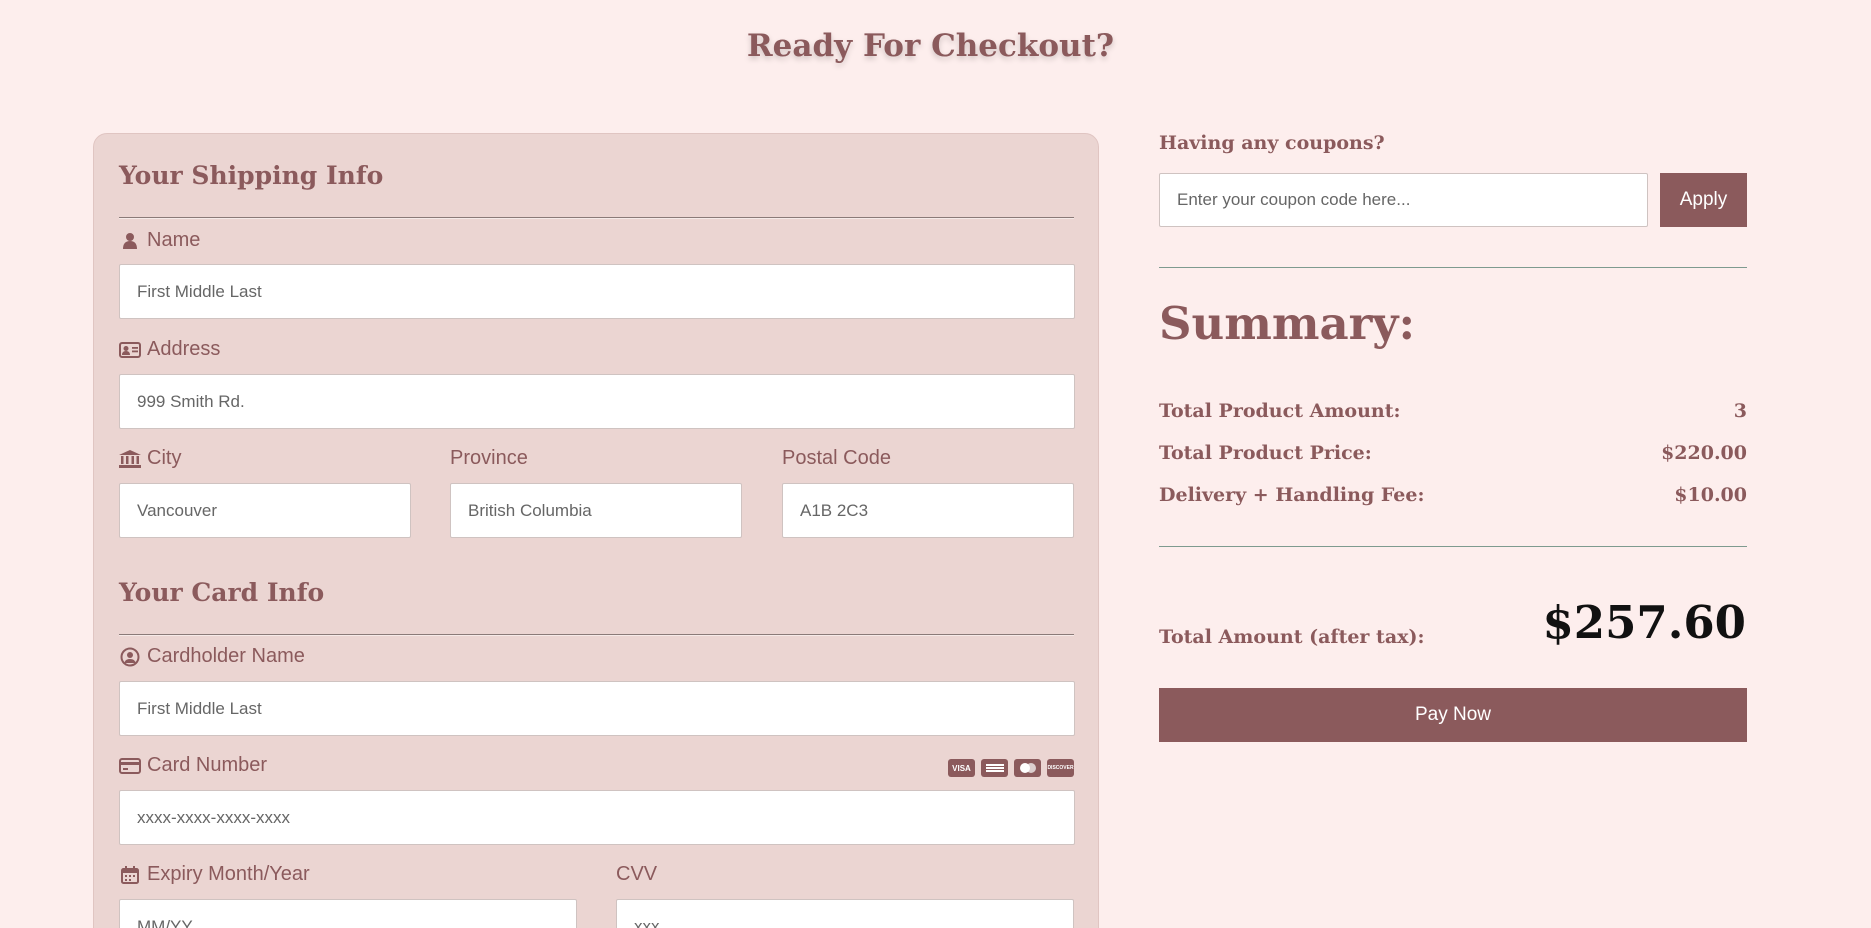  I want to click on summary-row-label: Total Product Amount:, so click(1280, 411).